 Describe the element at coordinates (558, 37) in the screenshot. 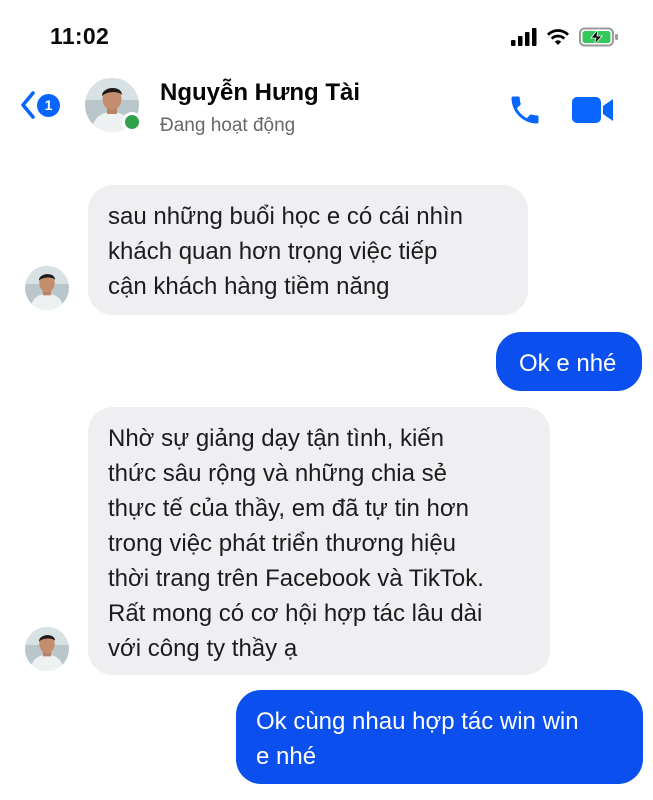

I see `wifi-icon` at that location.